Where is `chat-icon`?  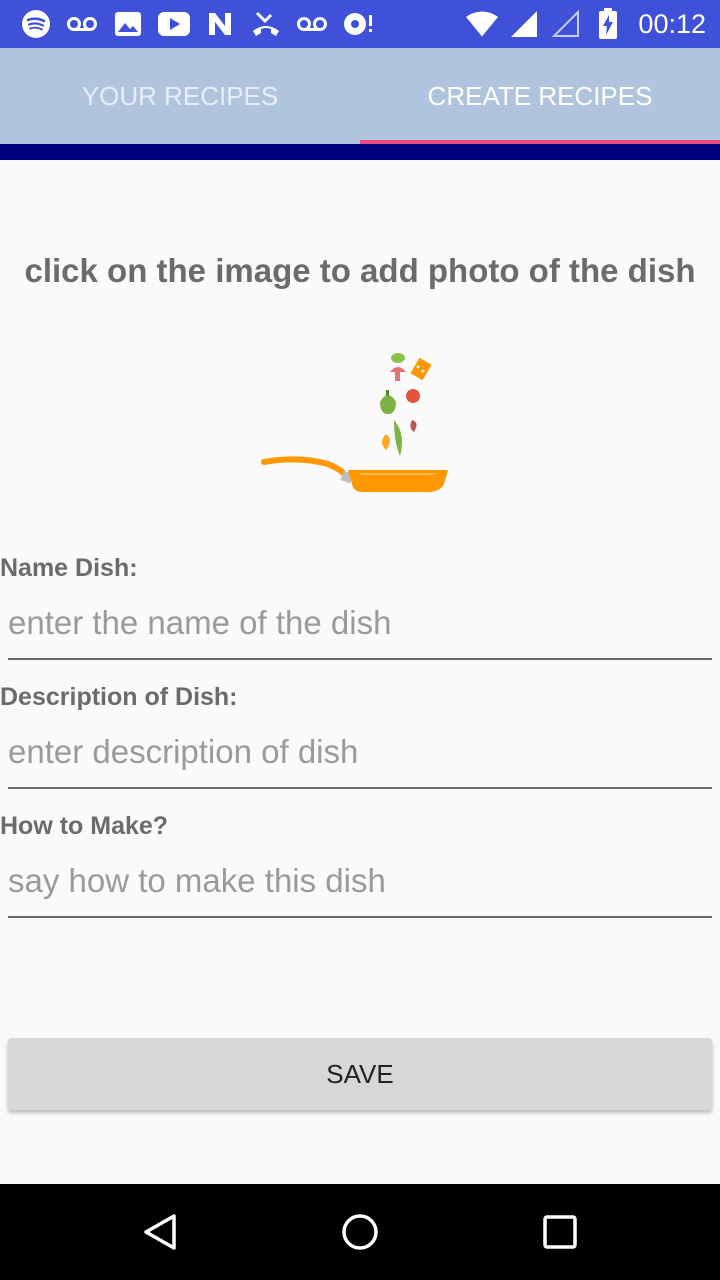 chat-icon is located at coordinates (358, 24).